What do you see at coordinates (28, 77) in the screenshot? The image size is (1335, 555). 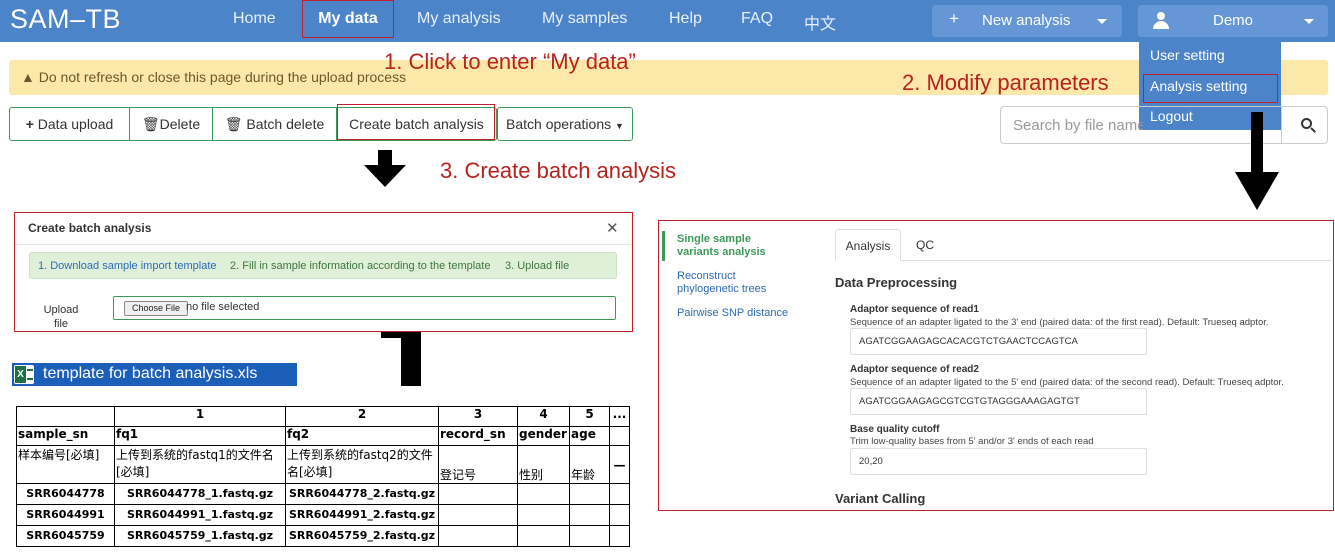 I see `warning-icon: ▲` at bounding box center [28, 77].